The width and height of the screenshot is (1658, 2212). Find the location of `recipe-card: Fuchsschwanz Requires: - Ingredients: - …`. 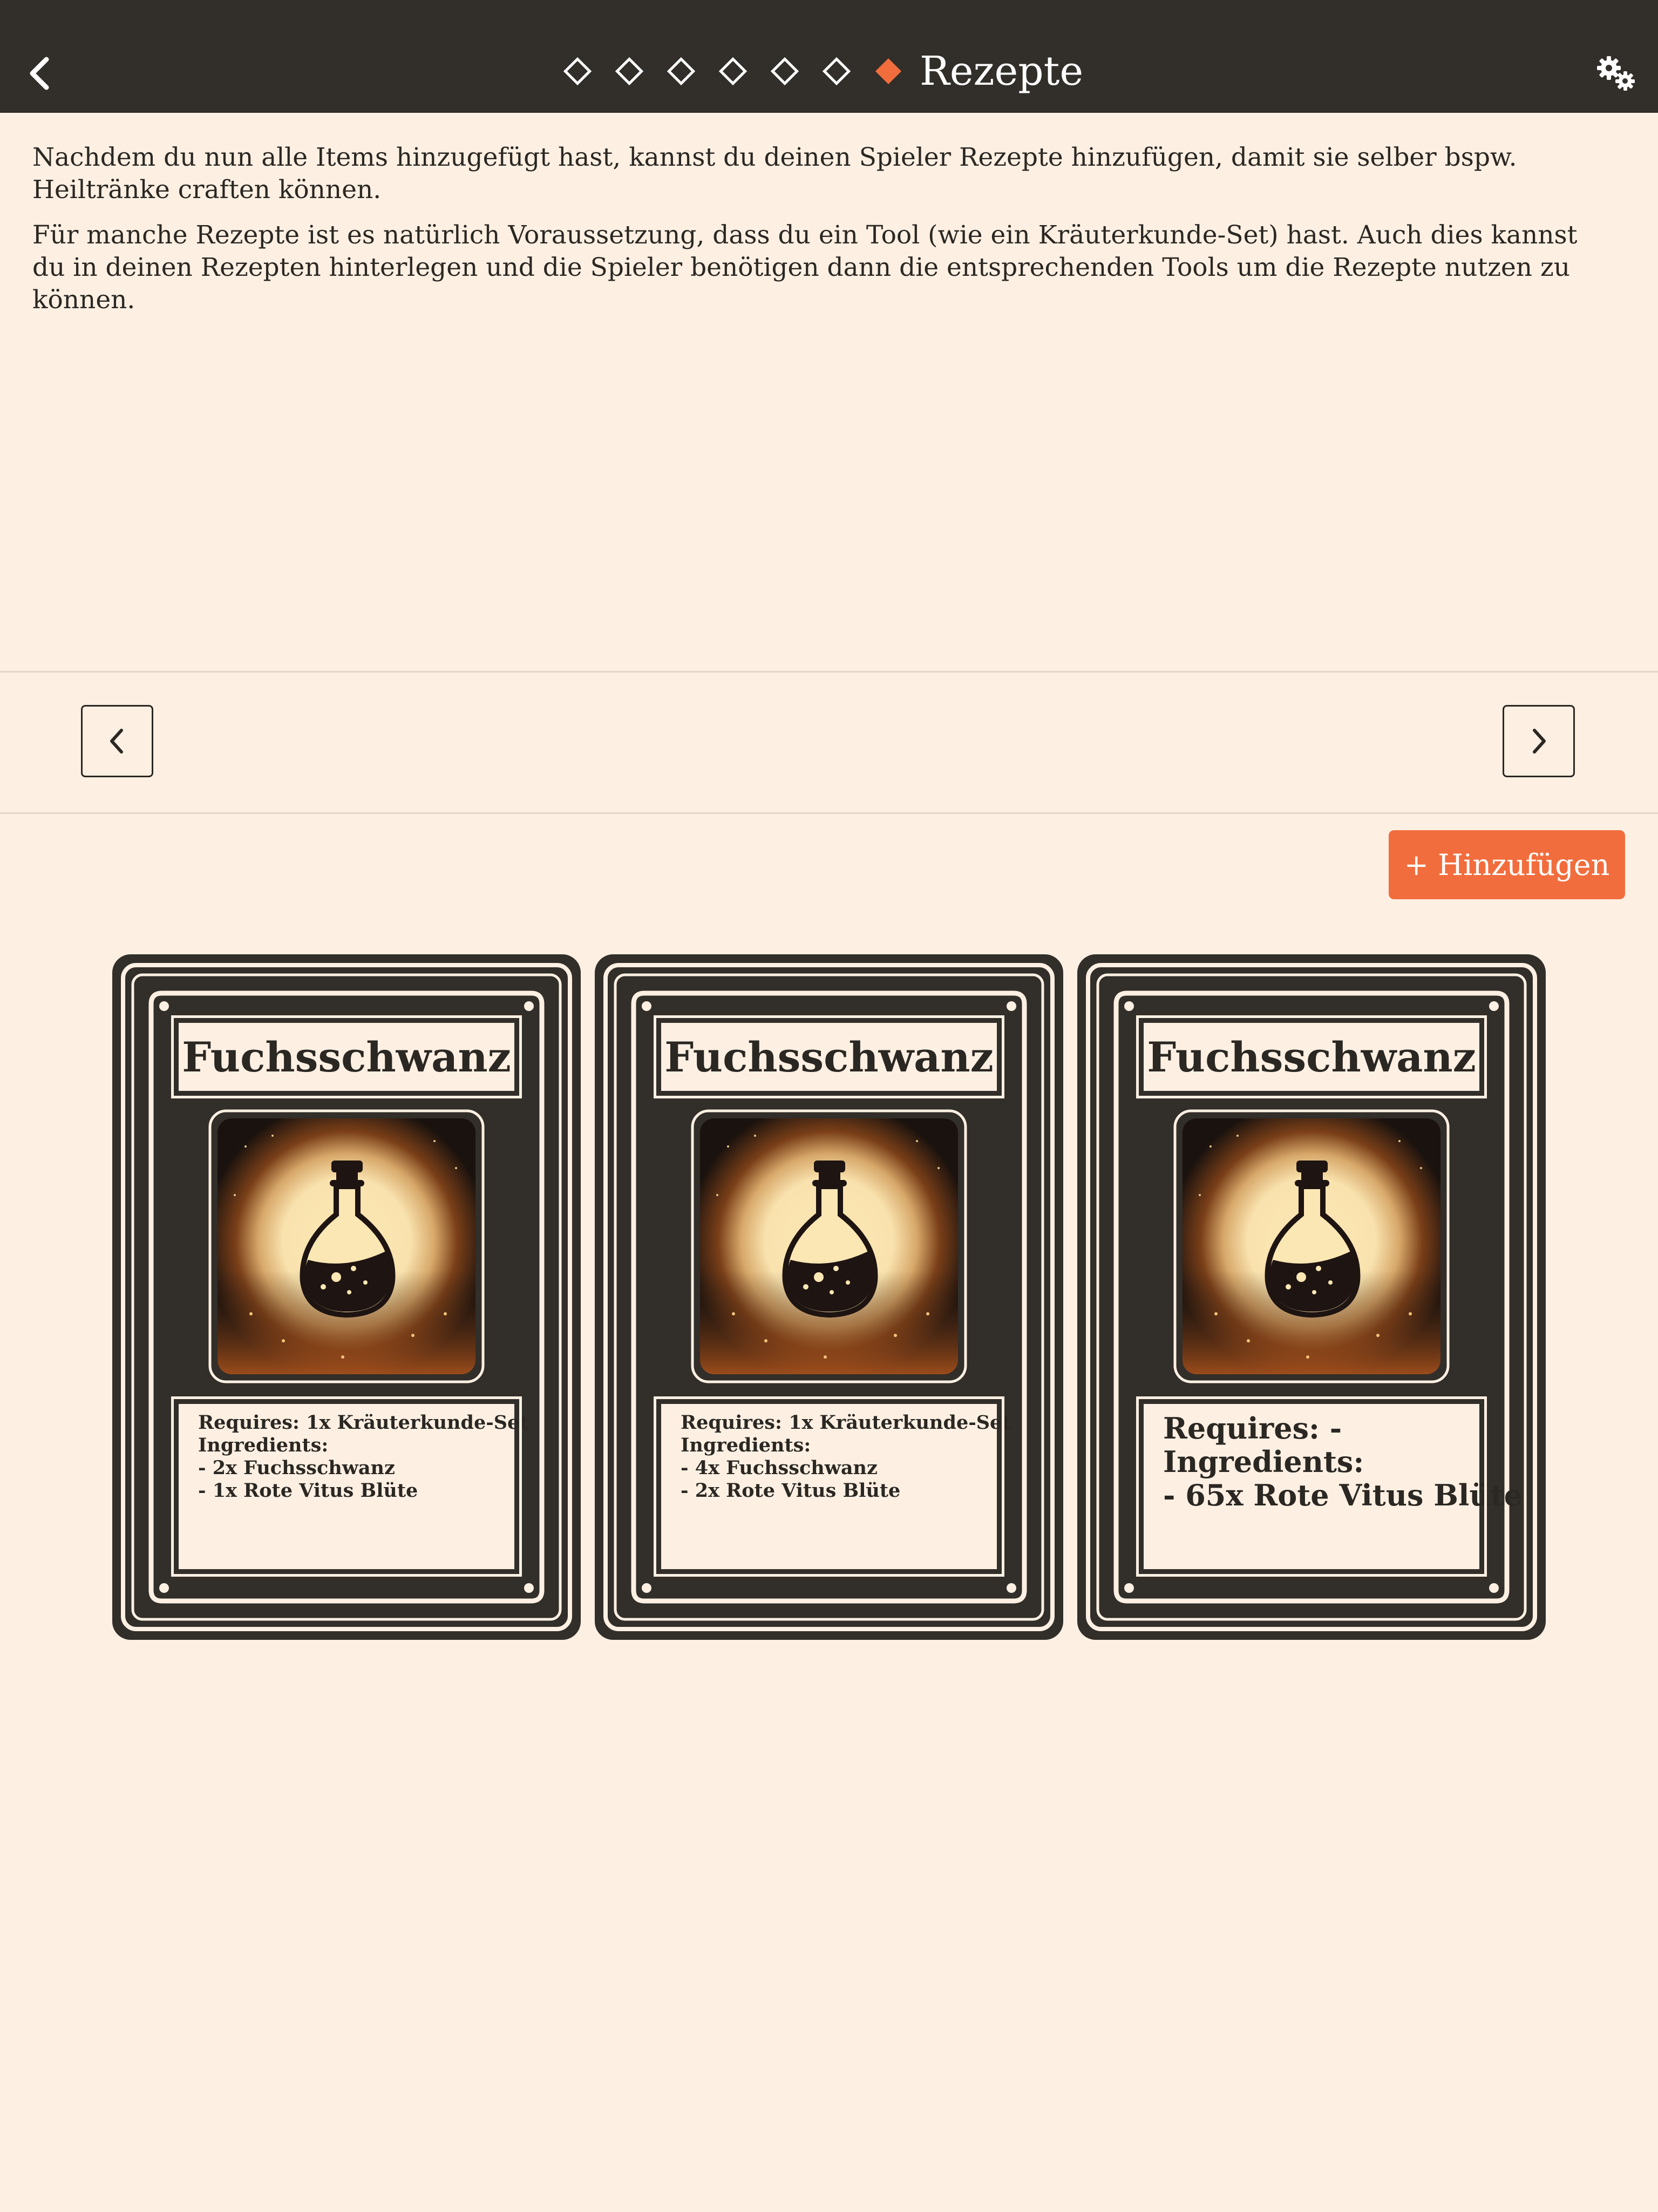

recipe-card: Fuchsschwanz Requires: - Ingredients: - … is located at coordinates (1311, 1297).